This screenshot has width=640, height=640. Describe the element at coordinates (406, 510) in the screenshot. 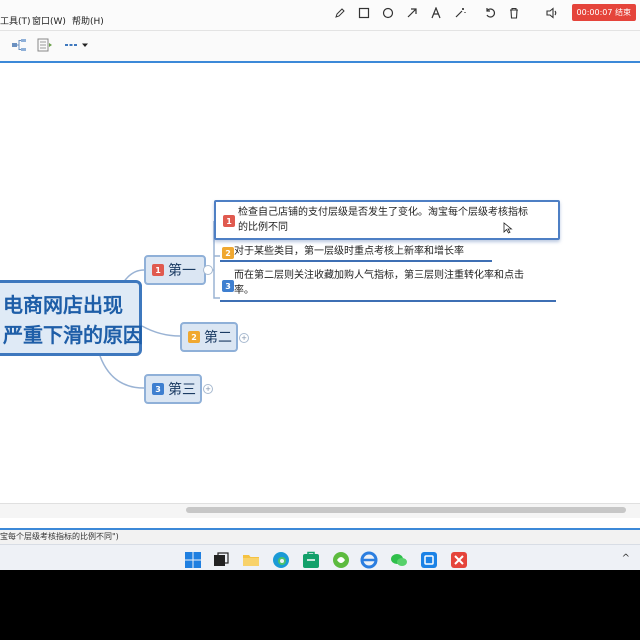

I see `scrollbar-thumb` at that location.